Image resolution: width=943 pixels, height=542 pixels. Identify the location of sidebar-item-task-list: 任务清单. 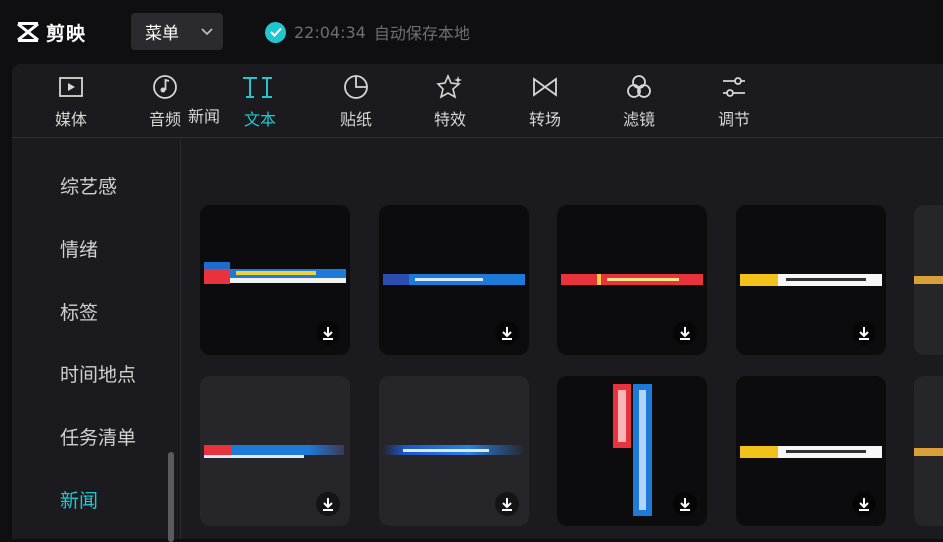
(98, 436).